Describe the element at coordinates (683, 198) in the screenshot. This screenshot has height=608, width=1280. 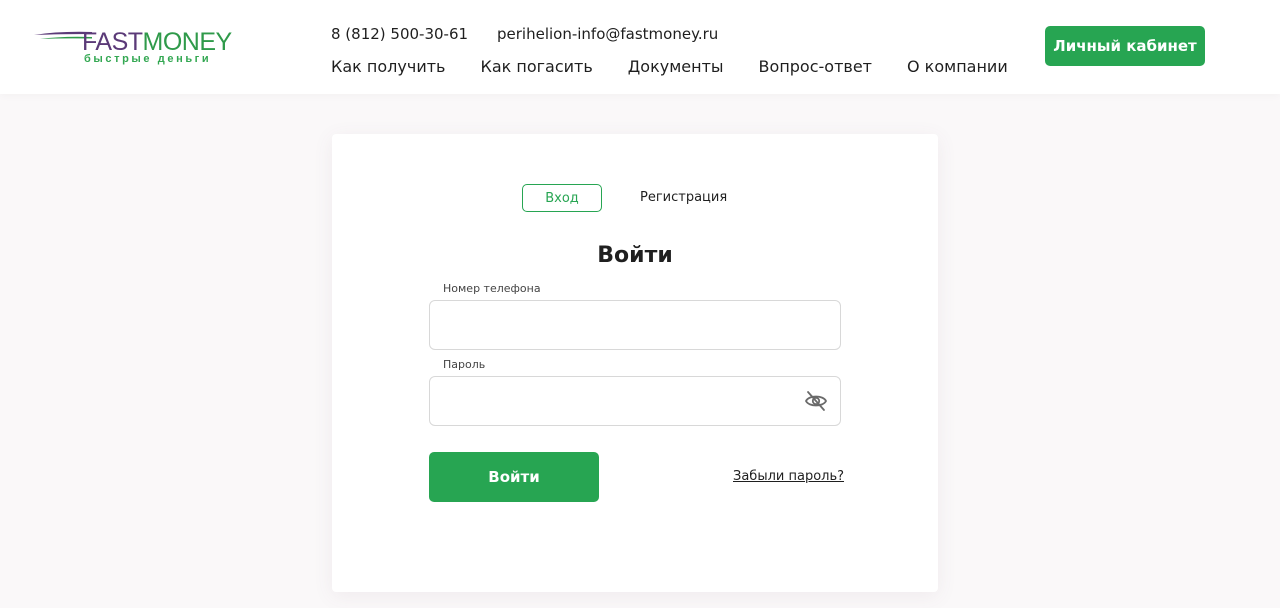
I see `tab-register: Регистрация` at that location.